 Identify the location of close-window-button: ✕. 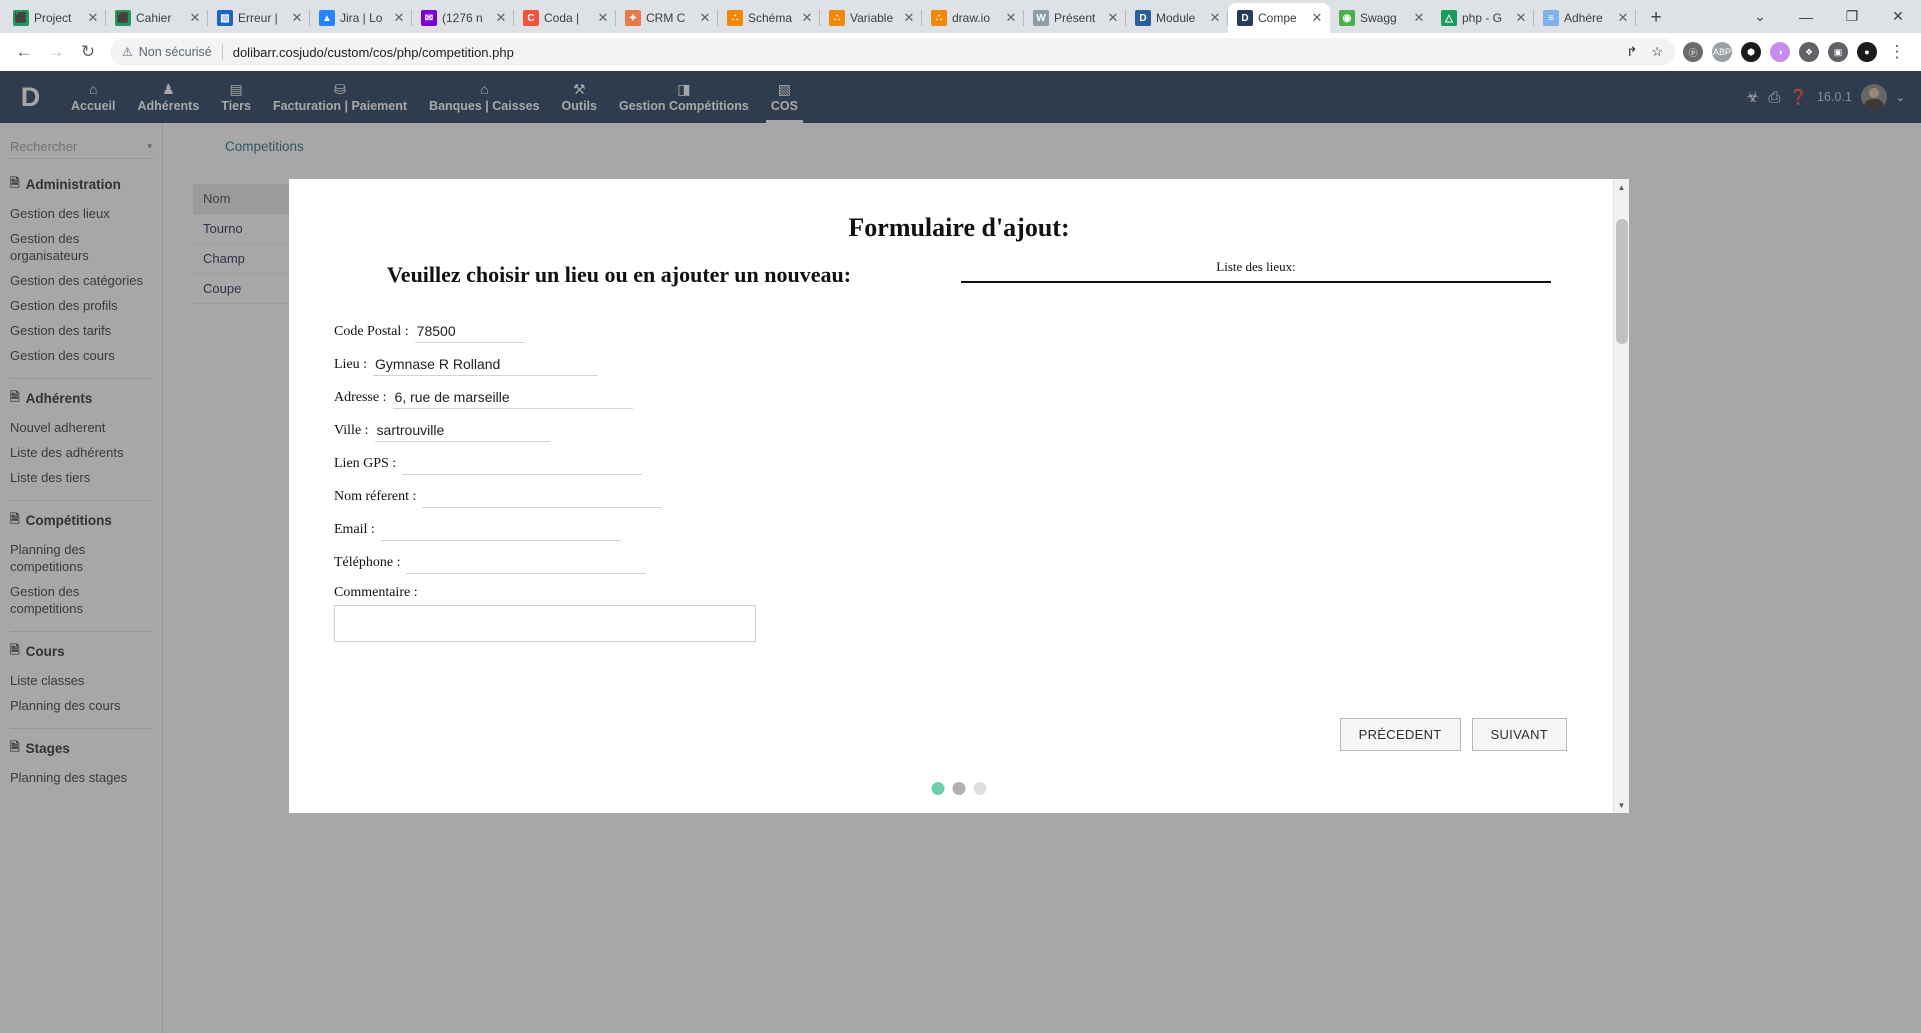
(1898, 16).